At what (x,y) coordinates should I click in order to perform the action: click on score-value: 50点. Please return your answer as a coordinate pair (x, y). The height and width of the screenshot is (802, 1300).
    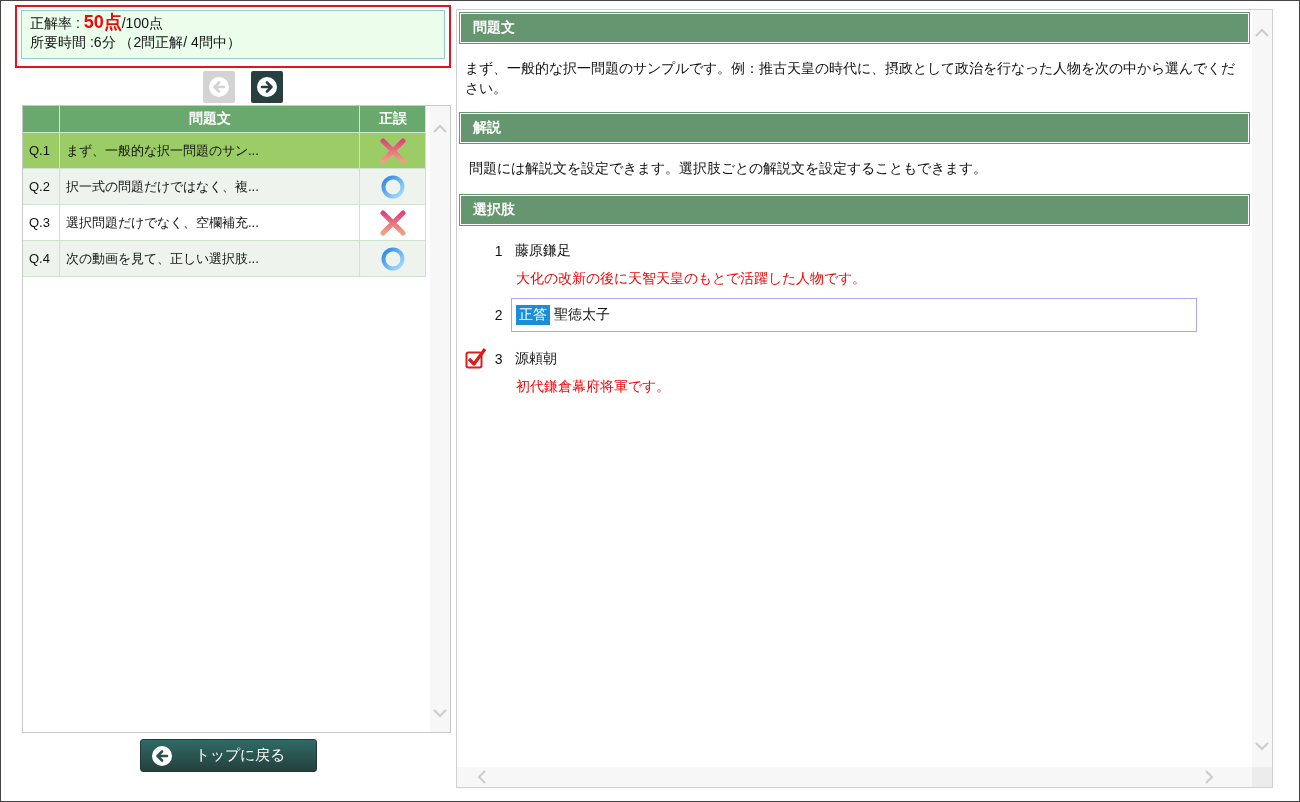
    Looking at the image, I should click on (102, 22).